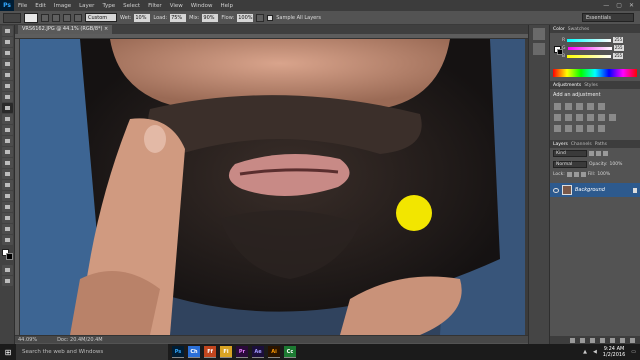  I want to click on new-layer-icon, so click(622, 340).